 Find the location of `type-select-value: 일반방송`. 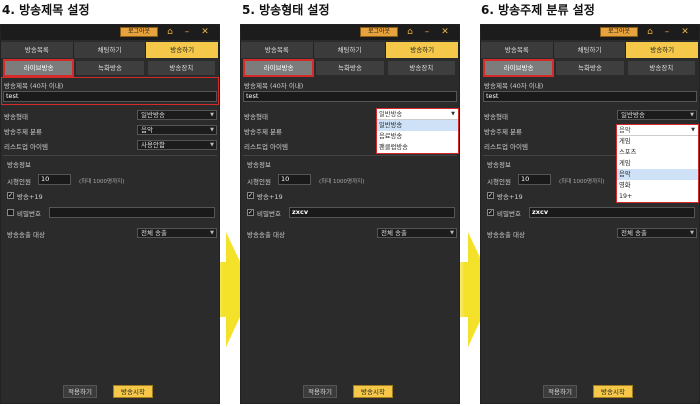

type-select-value: 일반방송 is located at coordinates (153, 115).